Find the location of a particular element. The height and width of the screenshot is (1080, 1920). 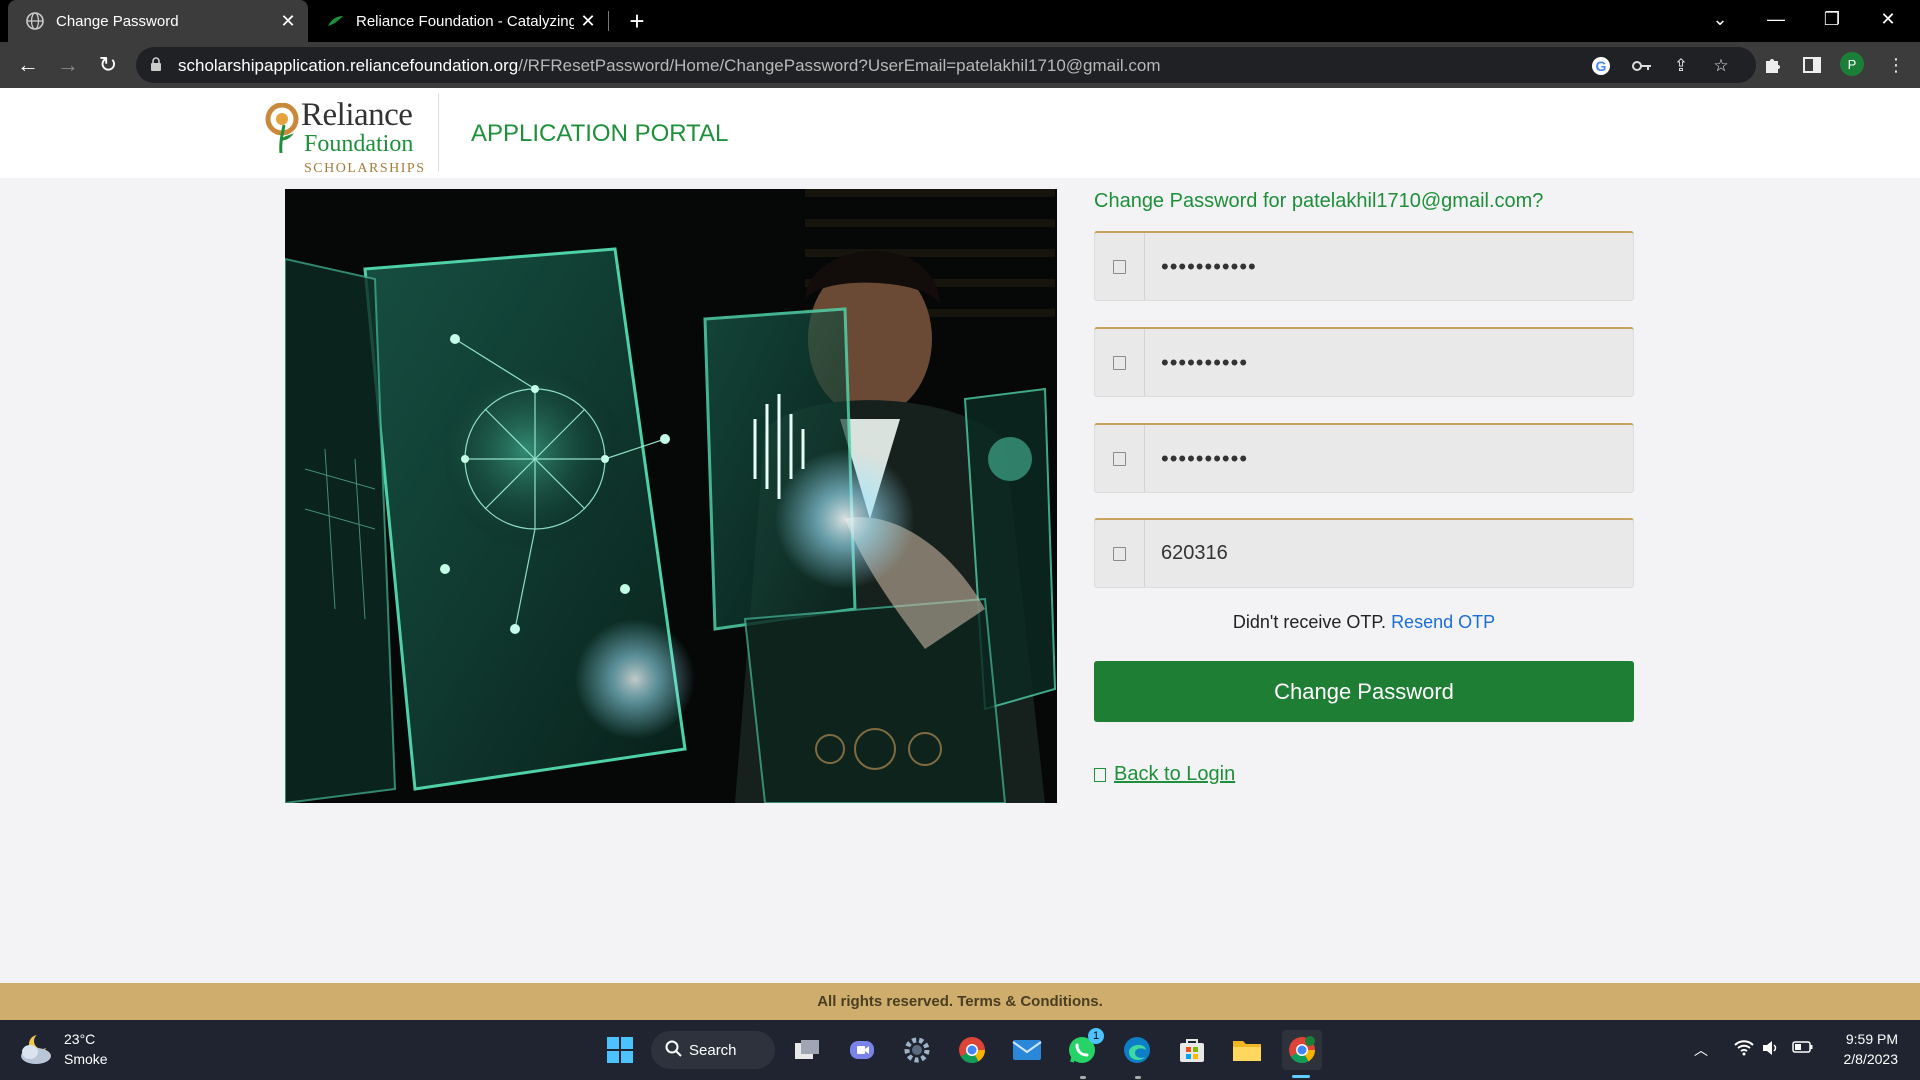

taskbar-search-button: Search is located at coordinates (713, 1050).